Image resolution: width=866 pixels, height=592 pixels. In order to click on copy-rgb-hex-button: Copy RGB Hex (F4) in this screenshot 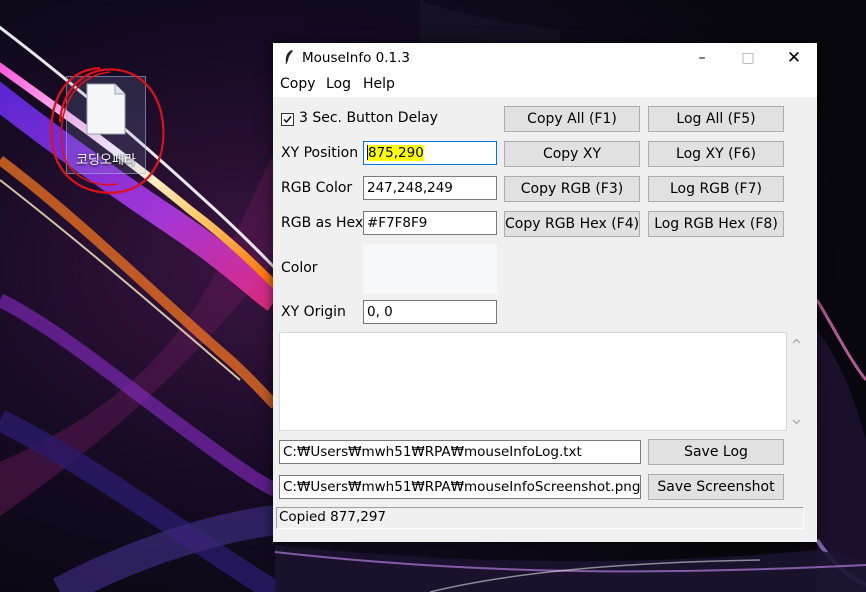, I will do `click(572, 224)`.